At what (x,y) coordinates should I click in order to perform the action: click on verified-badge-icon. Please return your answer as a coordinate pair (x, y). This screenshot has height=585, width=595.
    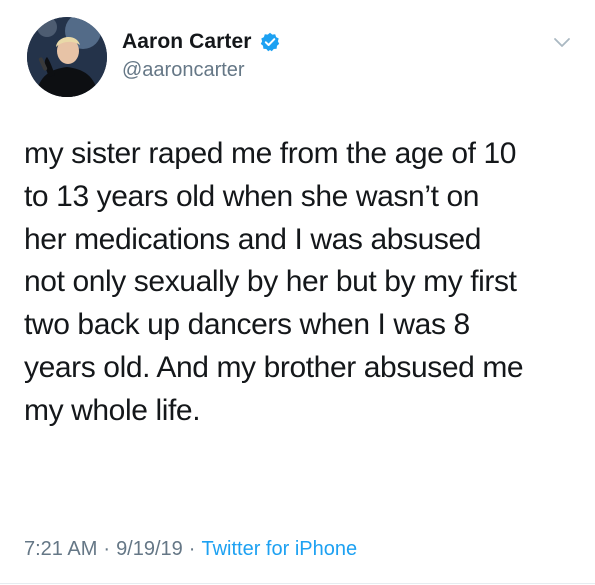
    Looking at the image, I should click on (270, 42).